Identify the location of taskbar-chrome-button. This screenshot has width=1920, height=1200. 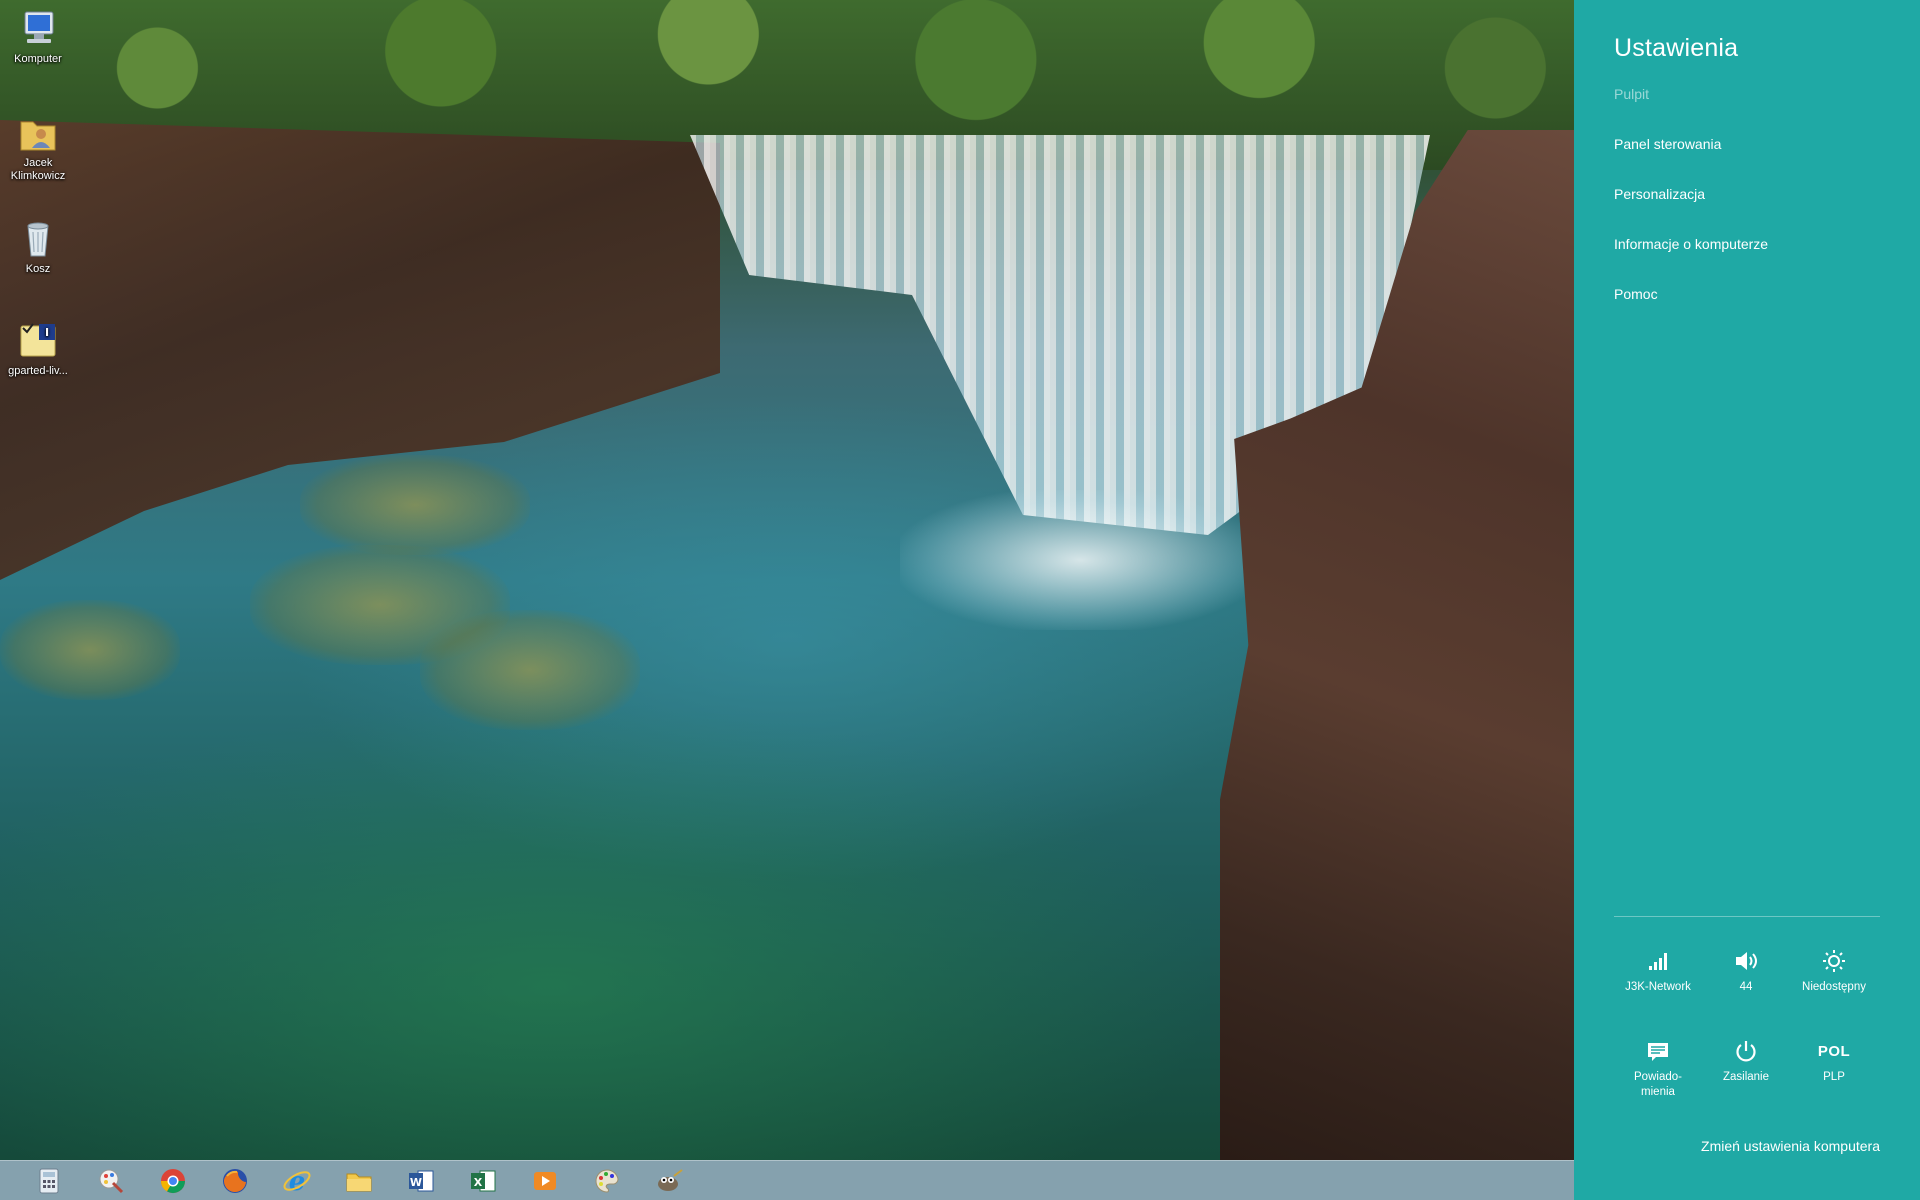
(173, 1181).